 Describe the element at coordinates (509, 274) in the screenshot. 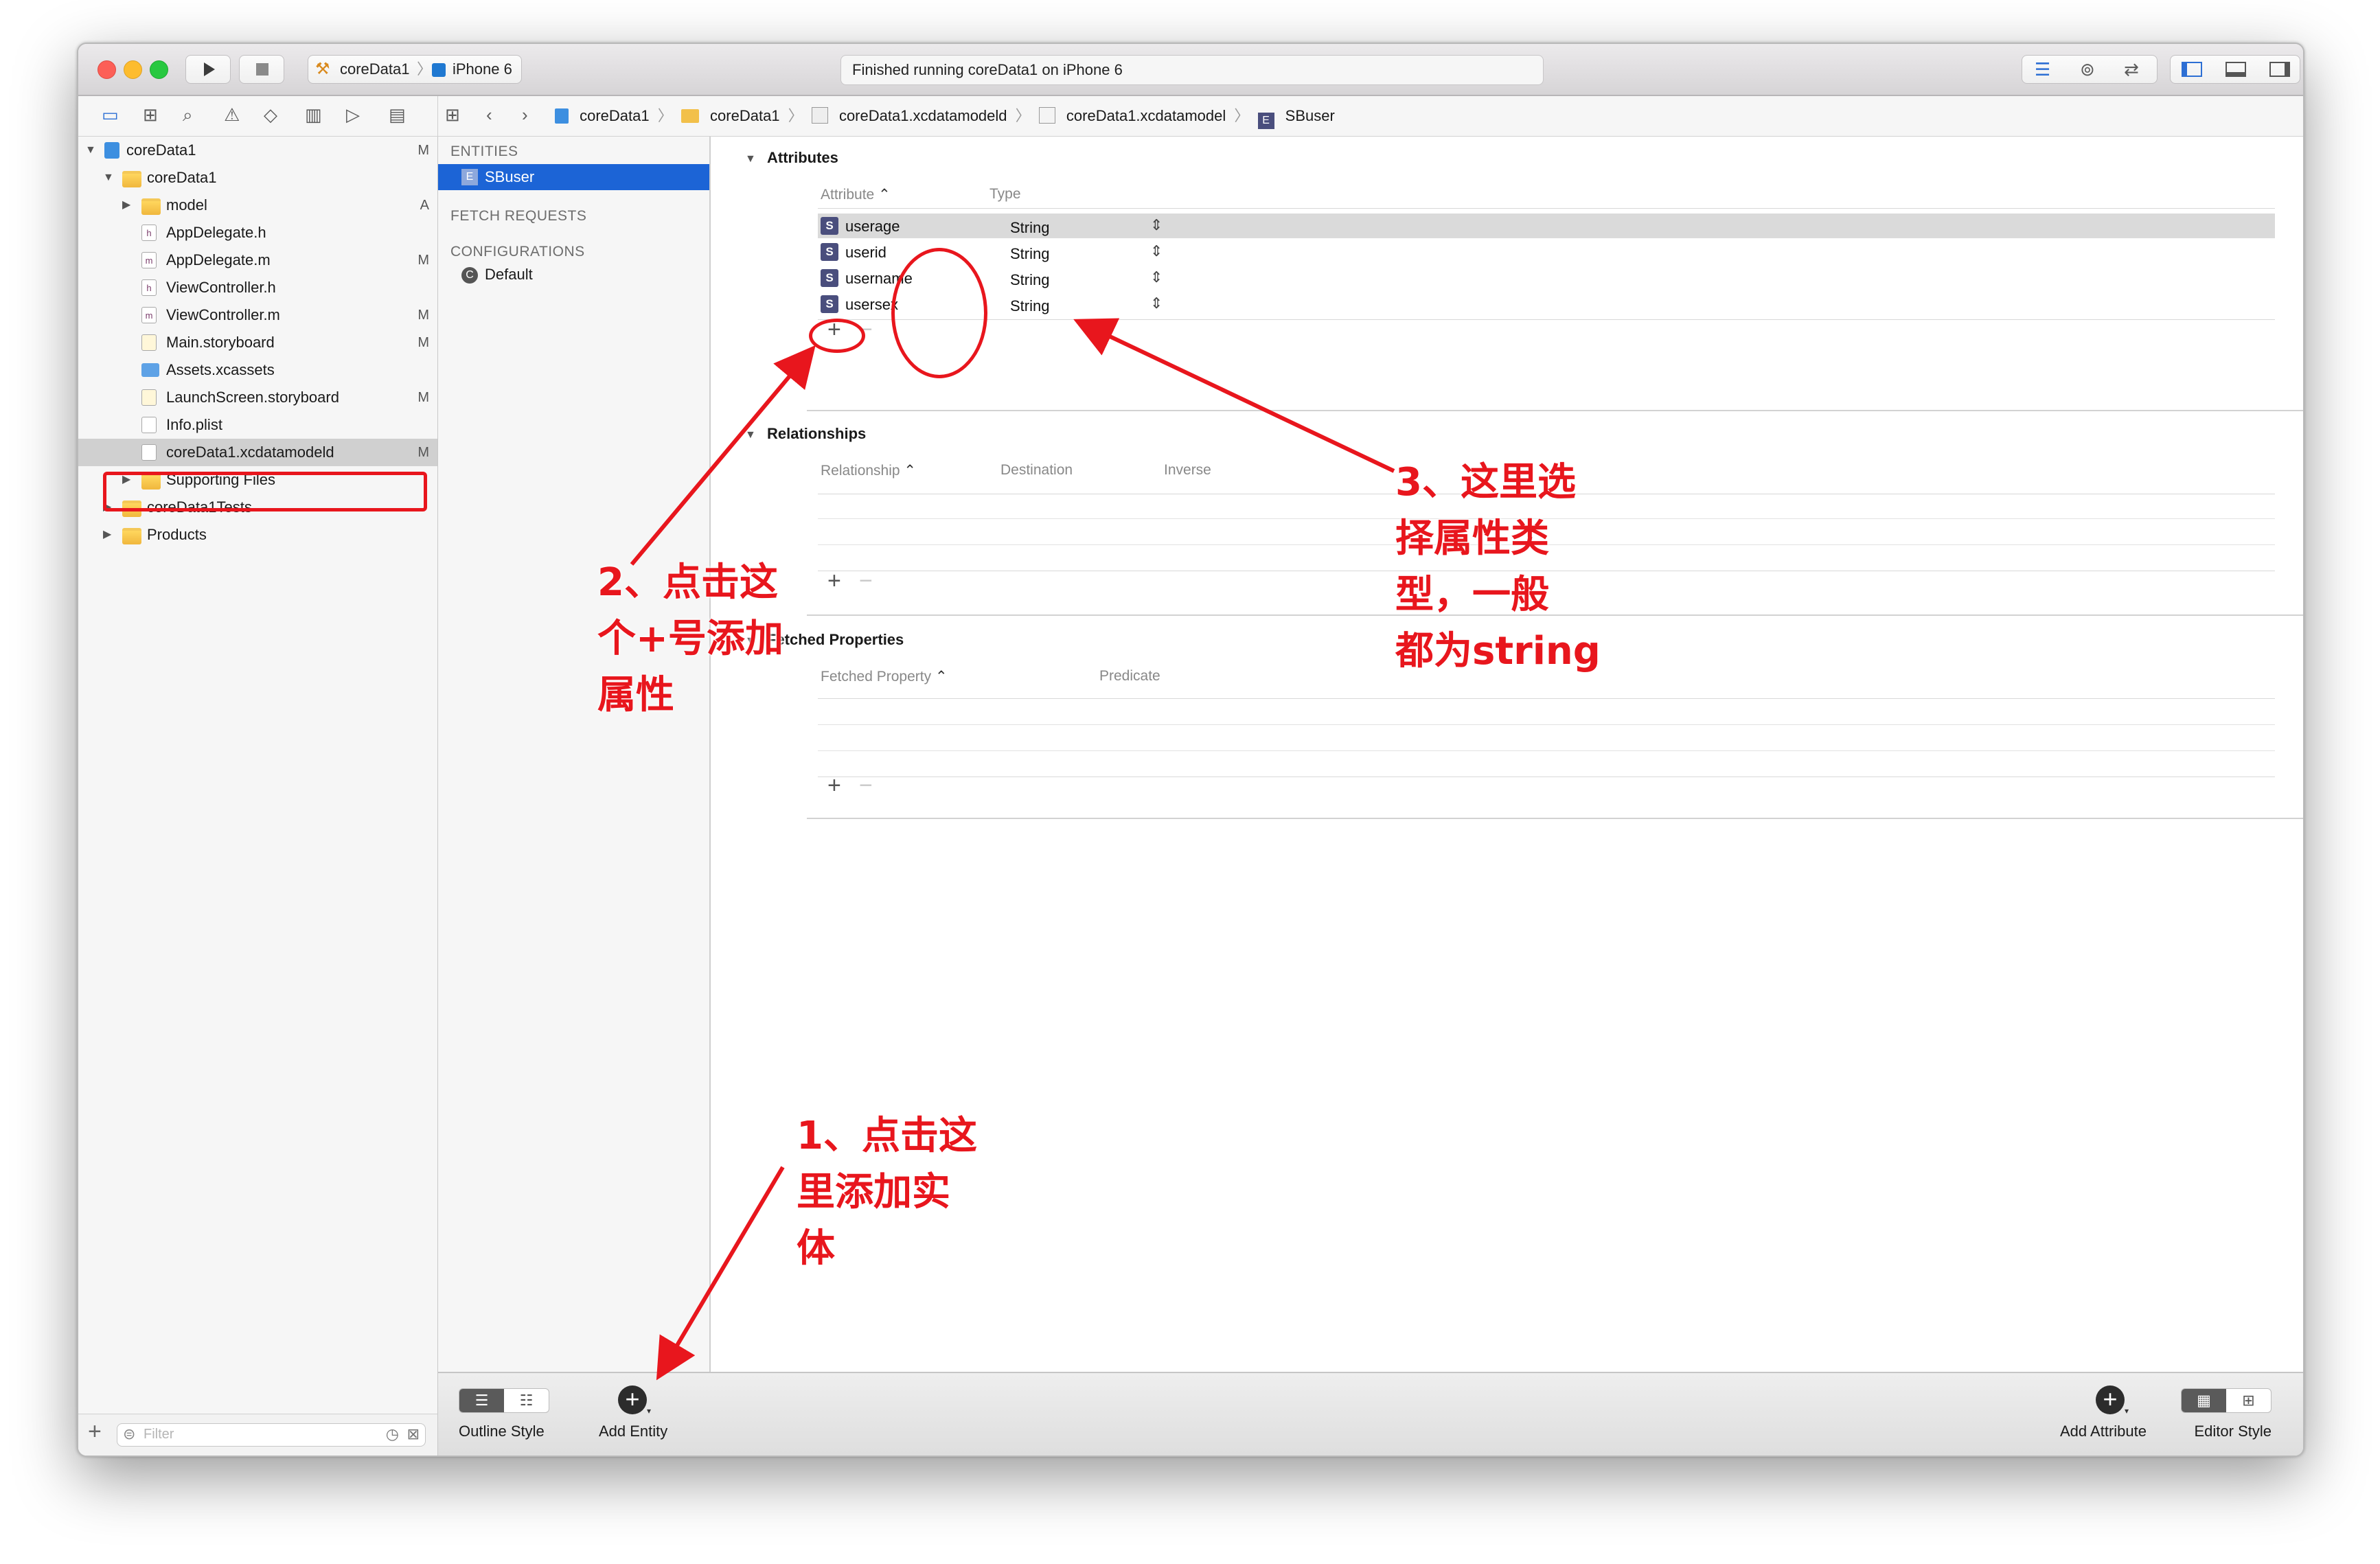

I see `configuration-label: Default` at that location.